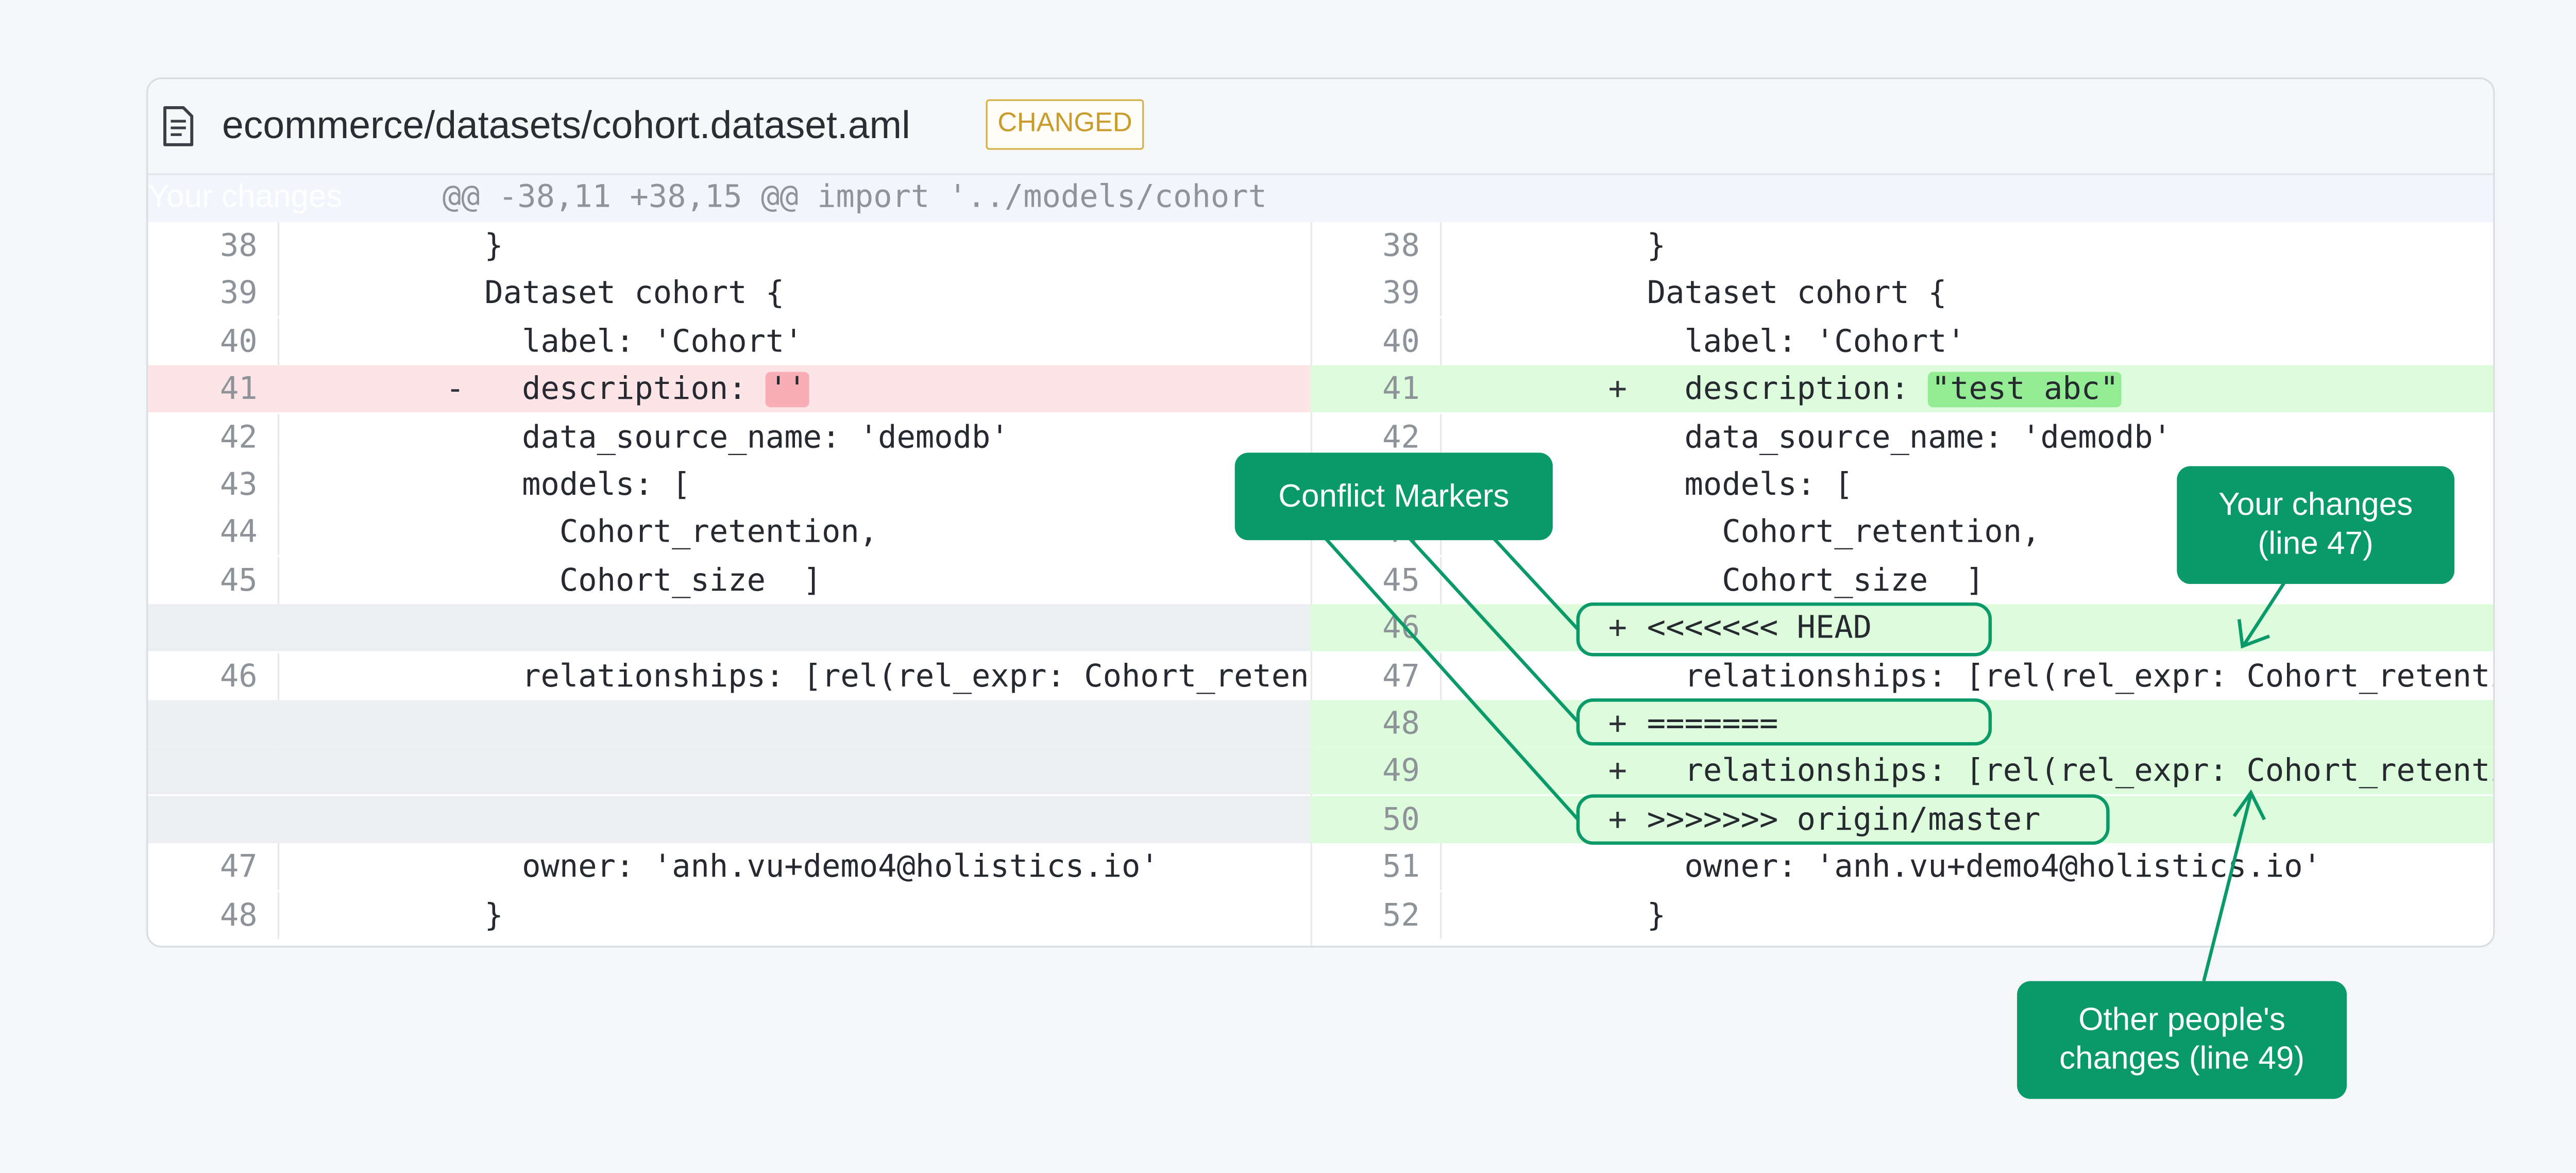 The image size is (2576, 1173). I want to click on changed-token: '', so click(787, 390).